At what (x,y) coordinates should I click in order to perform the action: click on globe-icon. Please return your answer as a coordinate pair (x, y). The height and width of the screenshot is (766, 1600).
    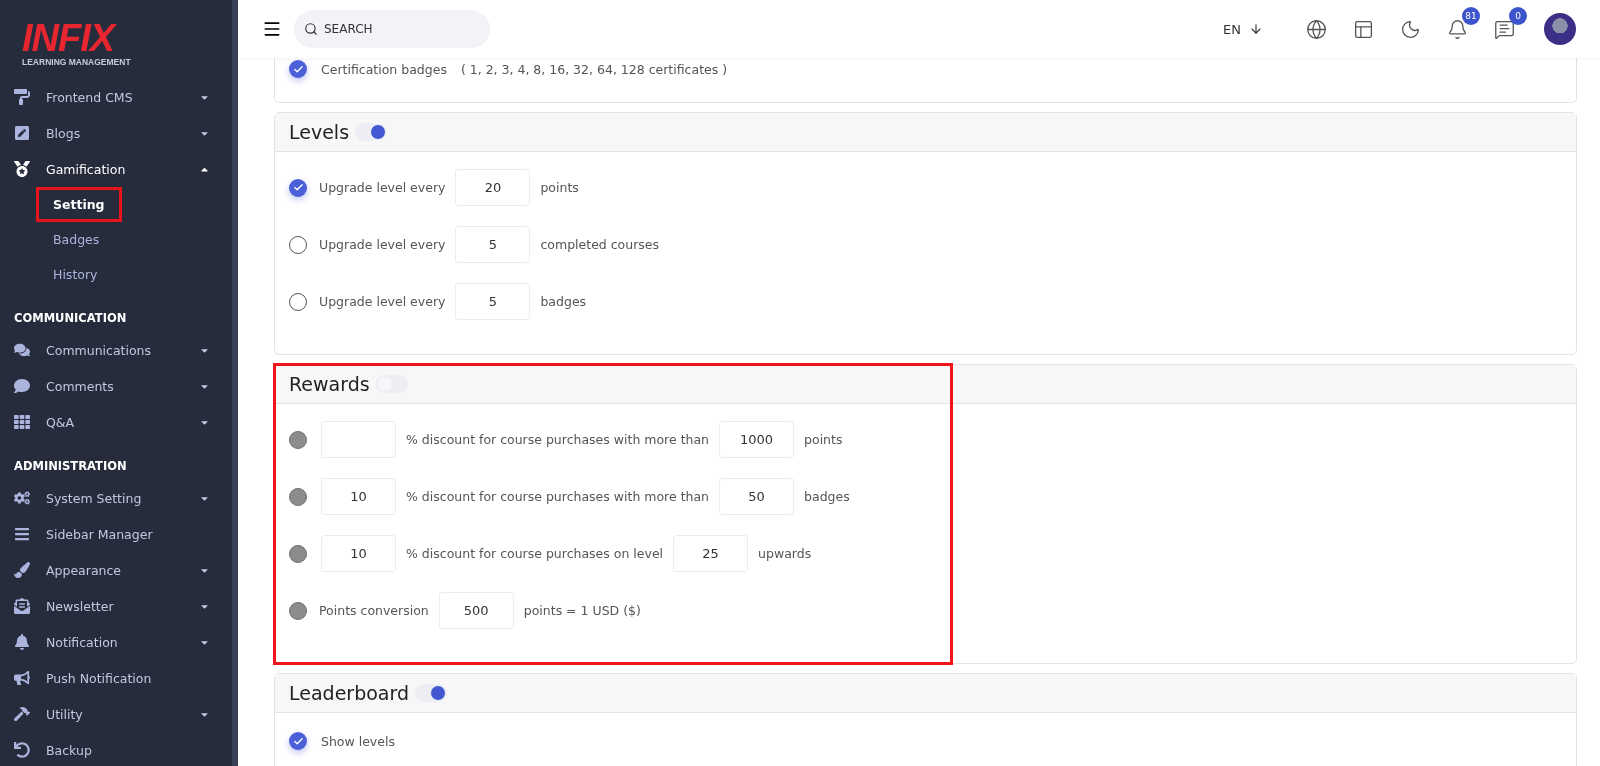
    Looking at the image, I should click on (1316, 29).